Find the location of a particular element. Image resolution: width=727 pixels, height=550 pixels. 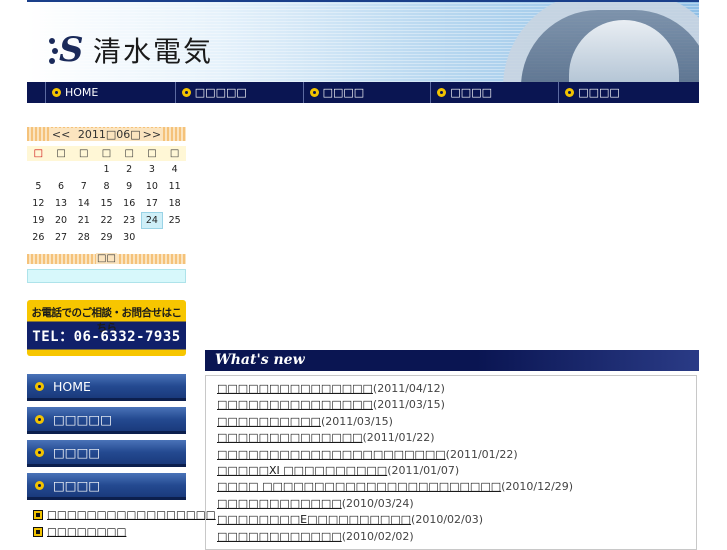

side-sublinks: □□□□□□□□□□□□□□□□□ □□□□□□□□ is located at coordinates (124, 523).